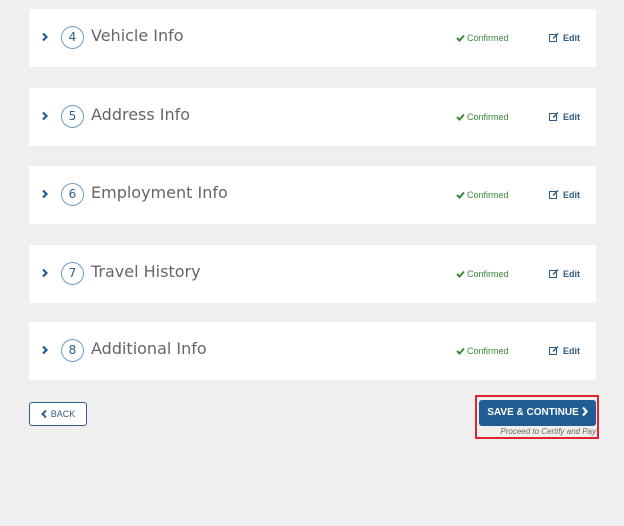  I want to click on save-continue-button: SAVE & CONTINUE, so click(537, 413).